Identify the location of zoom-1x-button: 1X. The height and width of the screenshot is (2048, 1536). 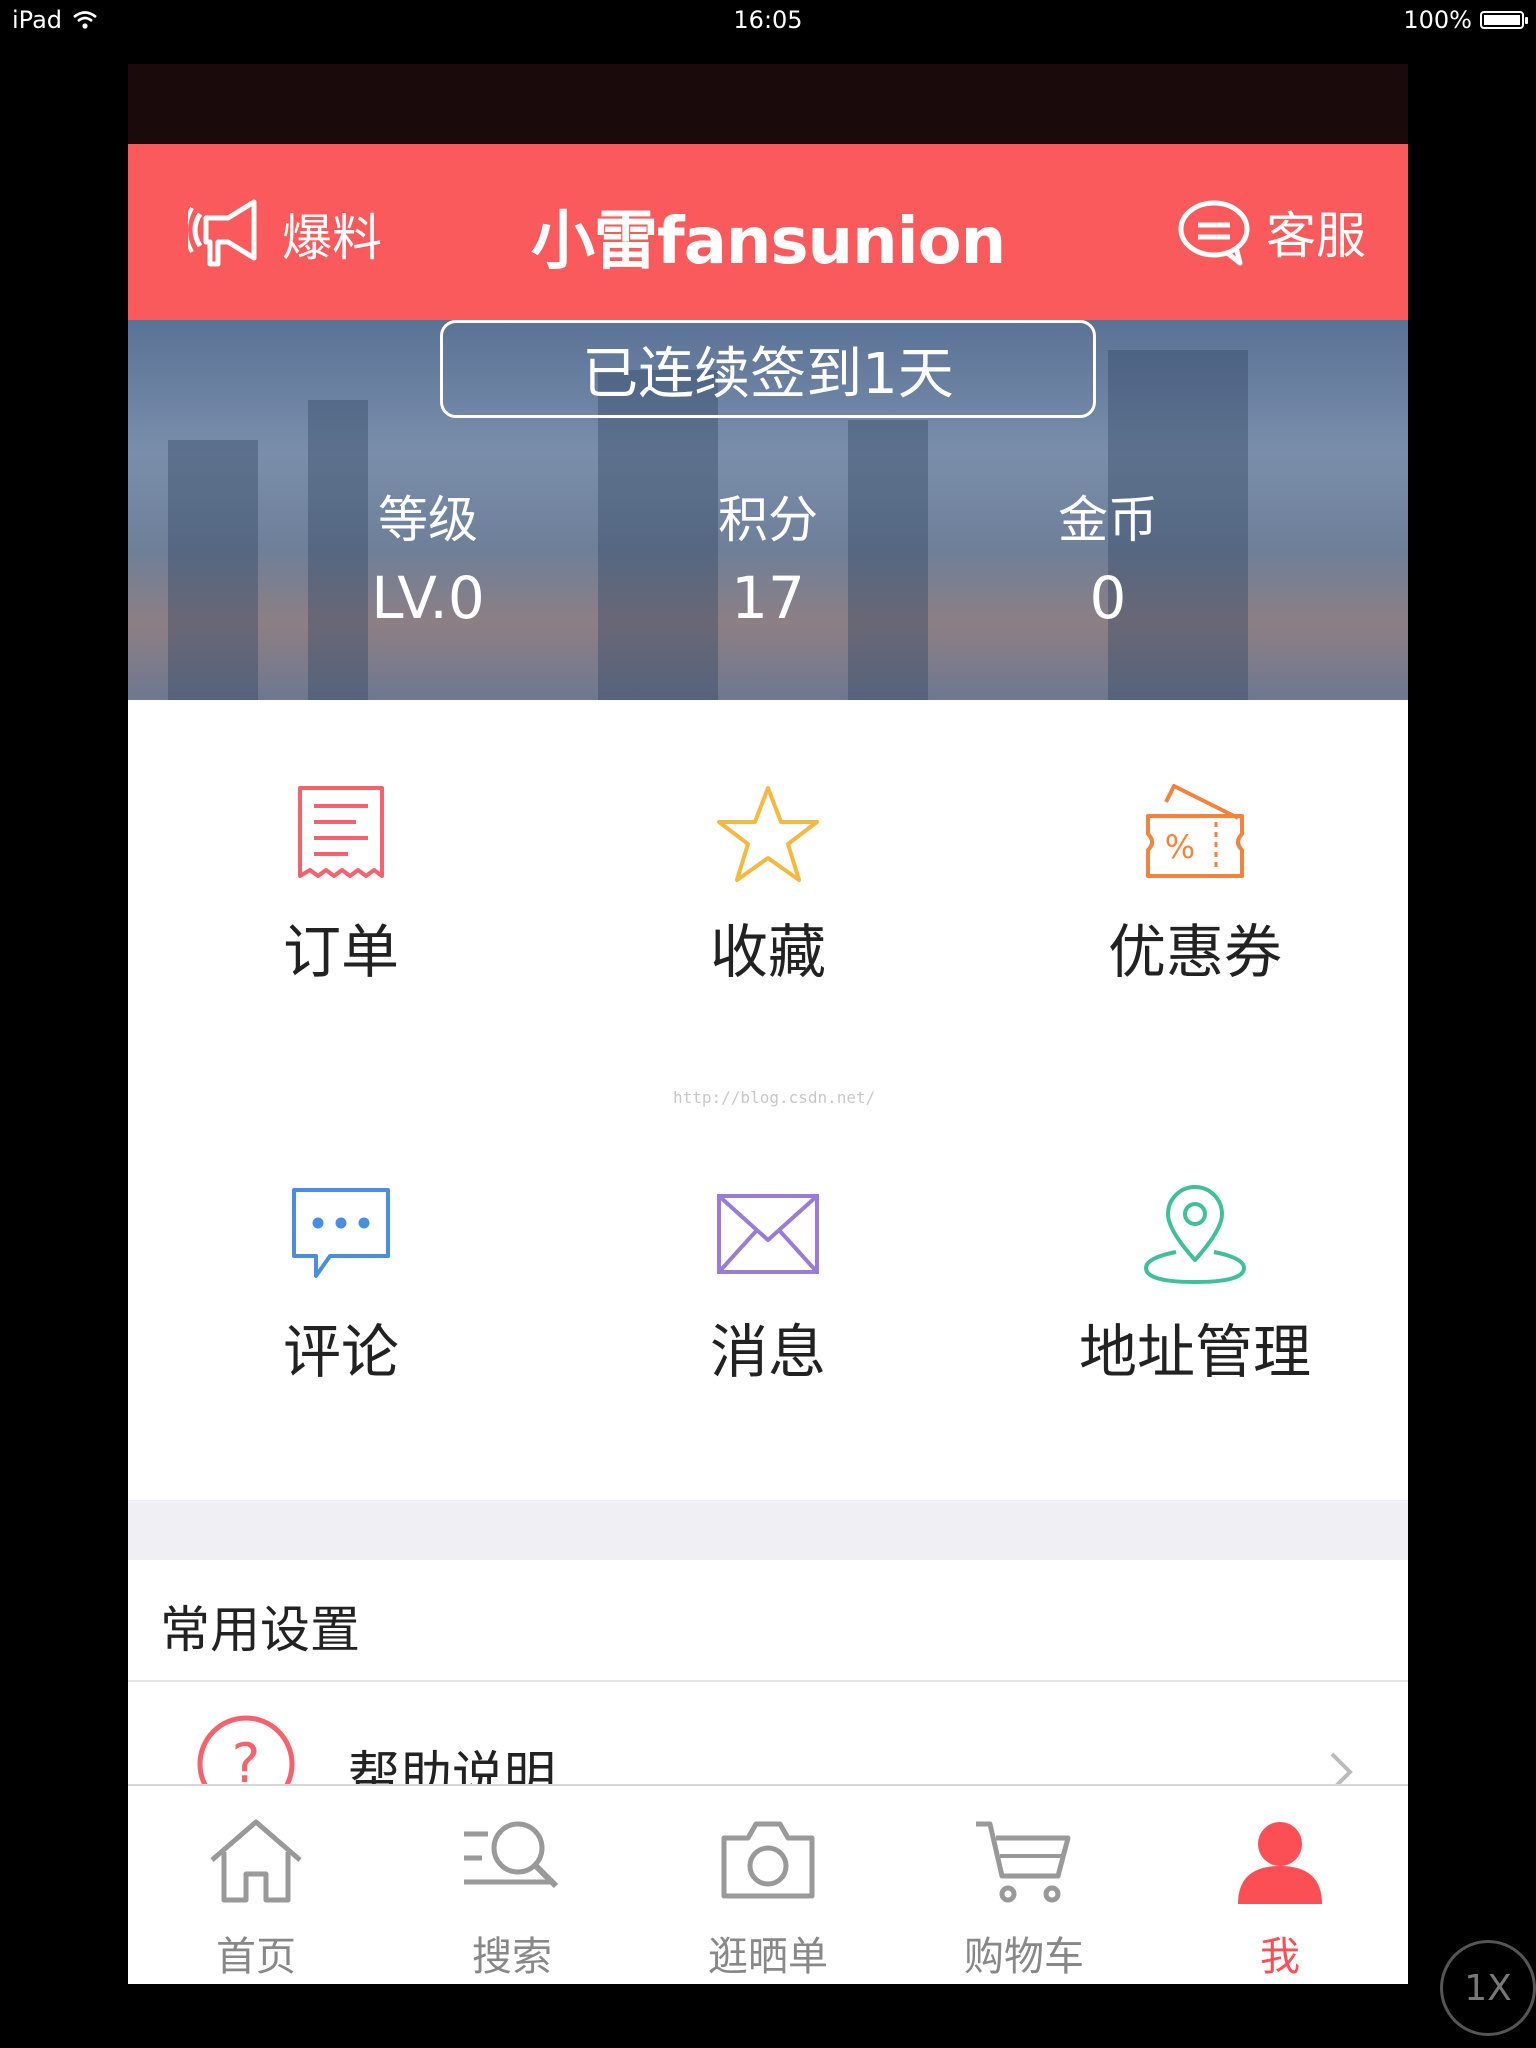
(1488, 1988).